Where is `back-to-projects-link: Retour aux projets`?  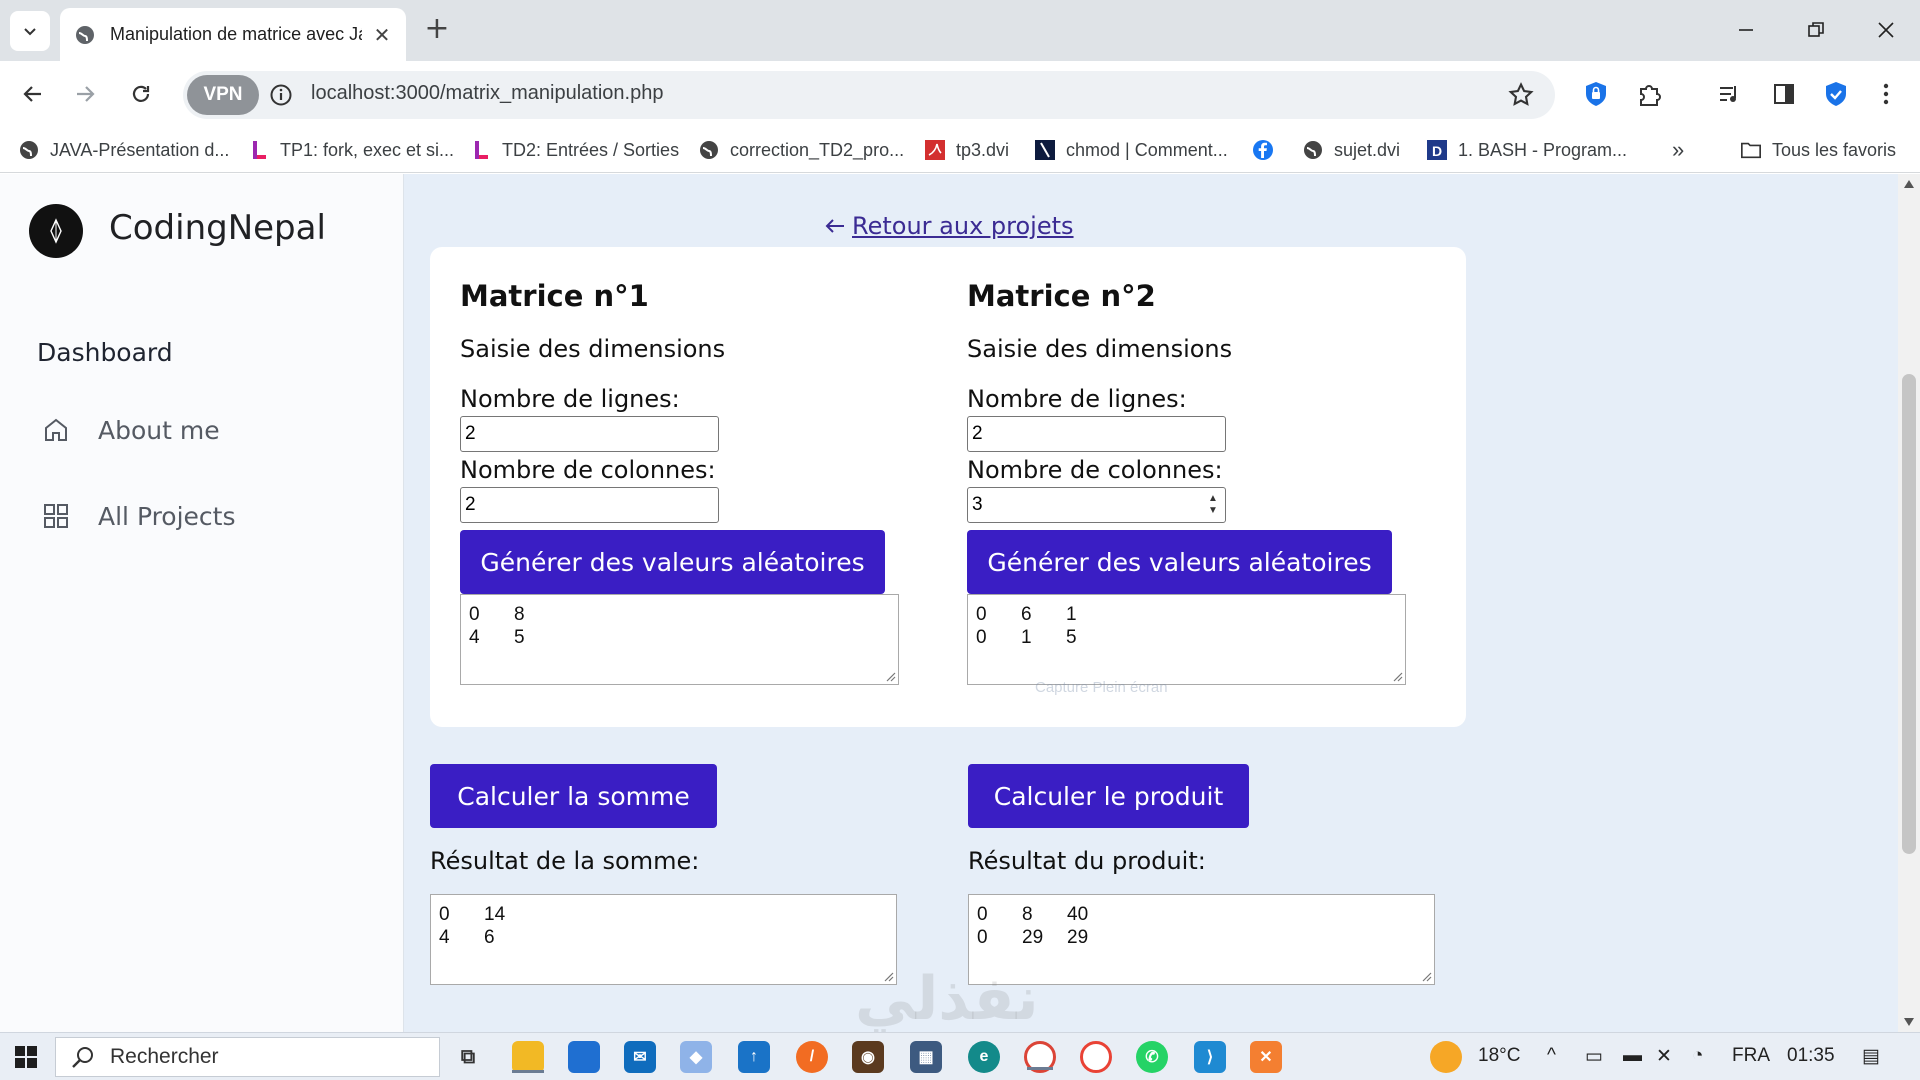 back-to-projects-link: Retour aux projets is located at coordinates (949, 226).